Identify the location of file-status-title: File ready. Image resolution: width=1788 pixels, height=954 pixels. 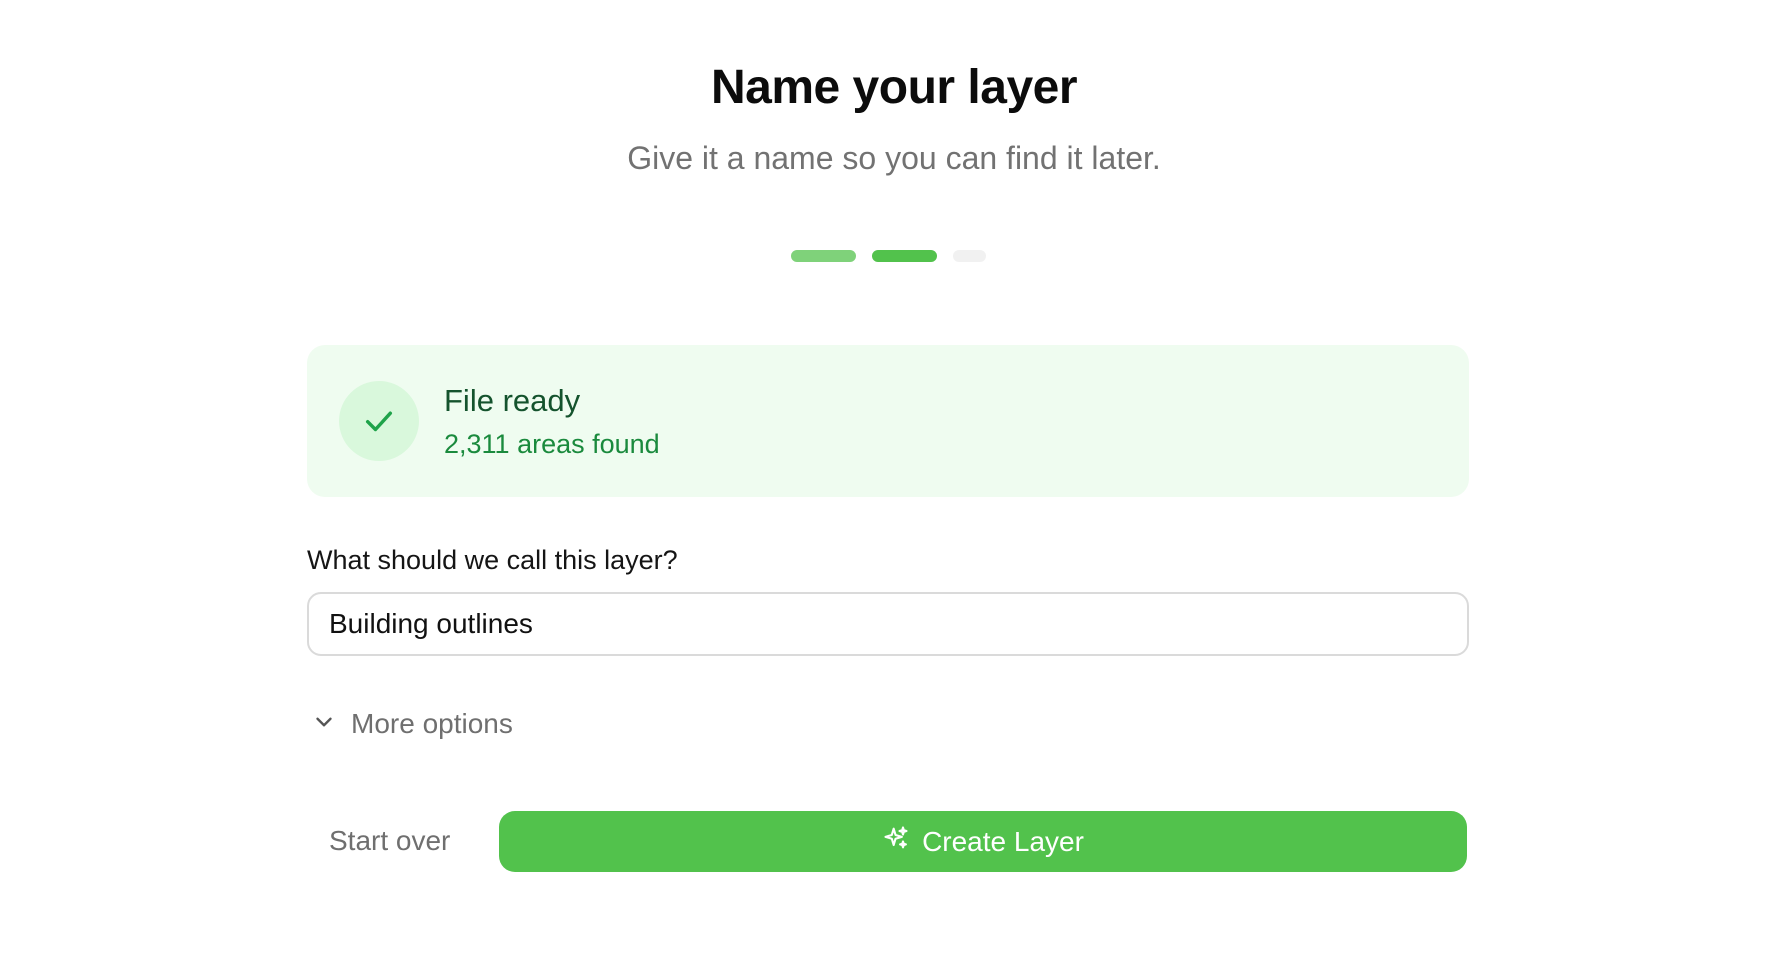
(512, 400).